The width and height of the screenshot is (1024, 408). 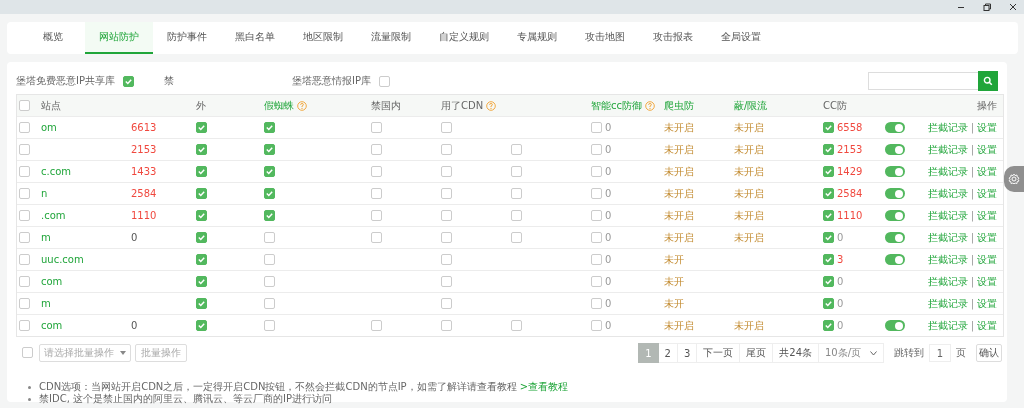 What do you see at coordinates (255, 38) in the screenshot?
I see `tab: 黑白名单` at bounding box center [255, 38].